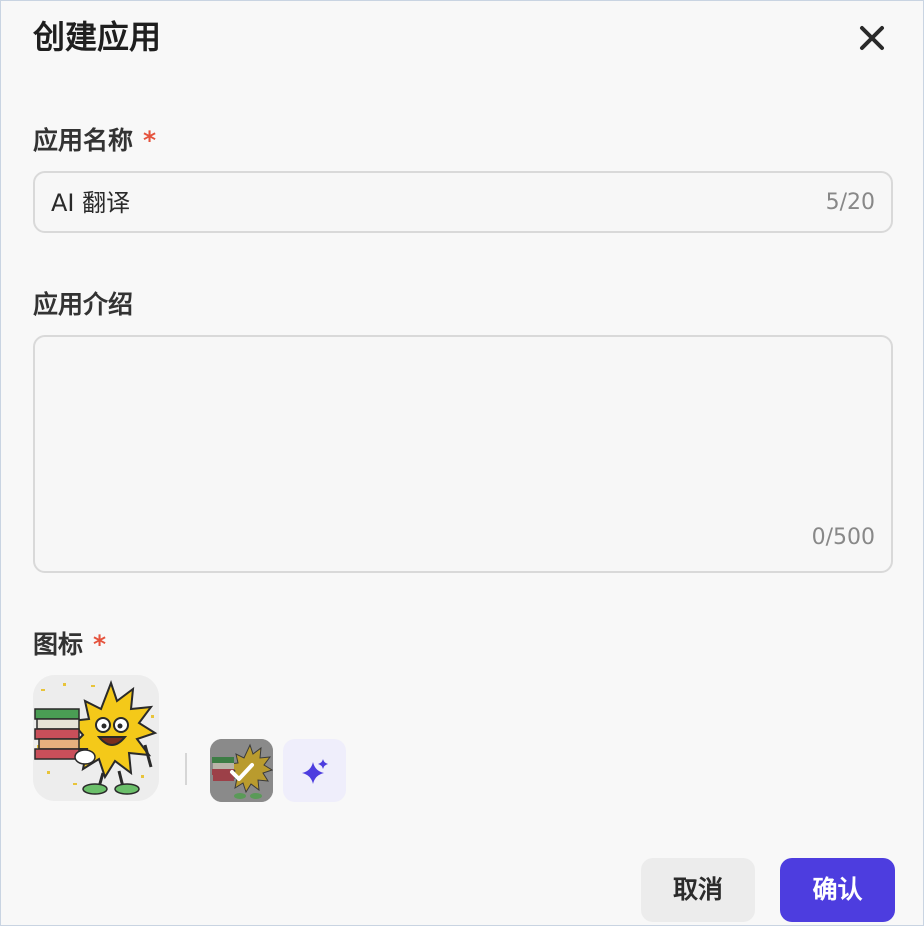  I want to click on app-description-char-count: 0/500, so click(843, 537).